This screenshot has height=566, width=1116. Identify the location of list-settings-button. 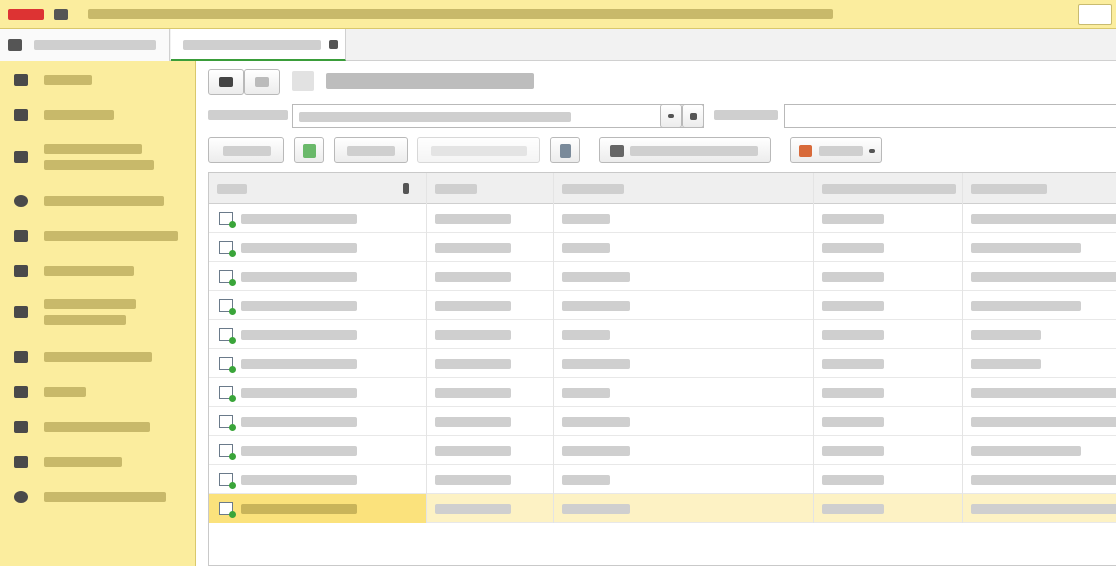
(565, 150).